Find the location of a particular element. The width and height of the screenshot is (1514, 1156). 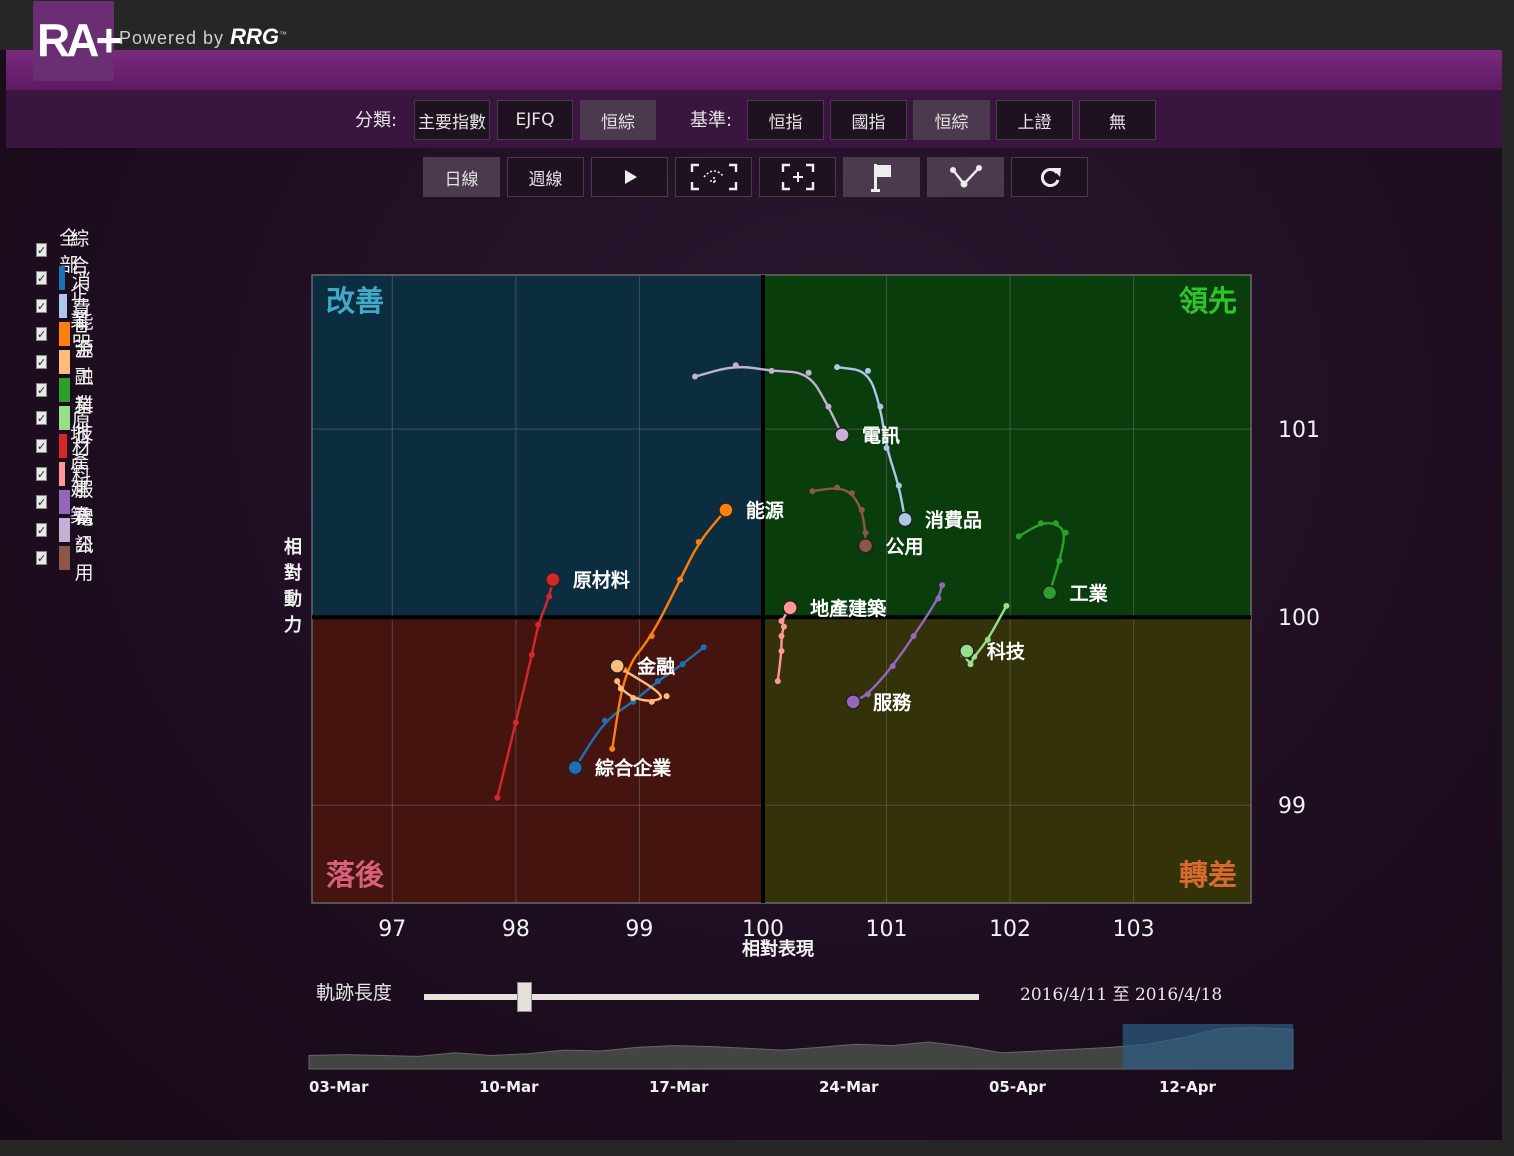

y-tick-label: 100 is located at coordinates (1299, 618).